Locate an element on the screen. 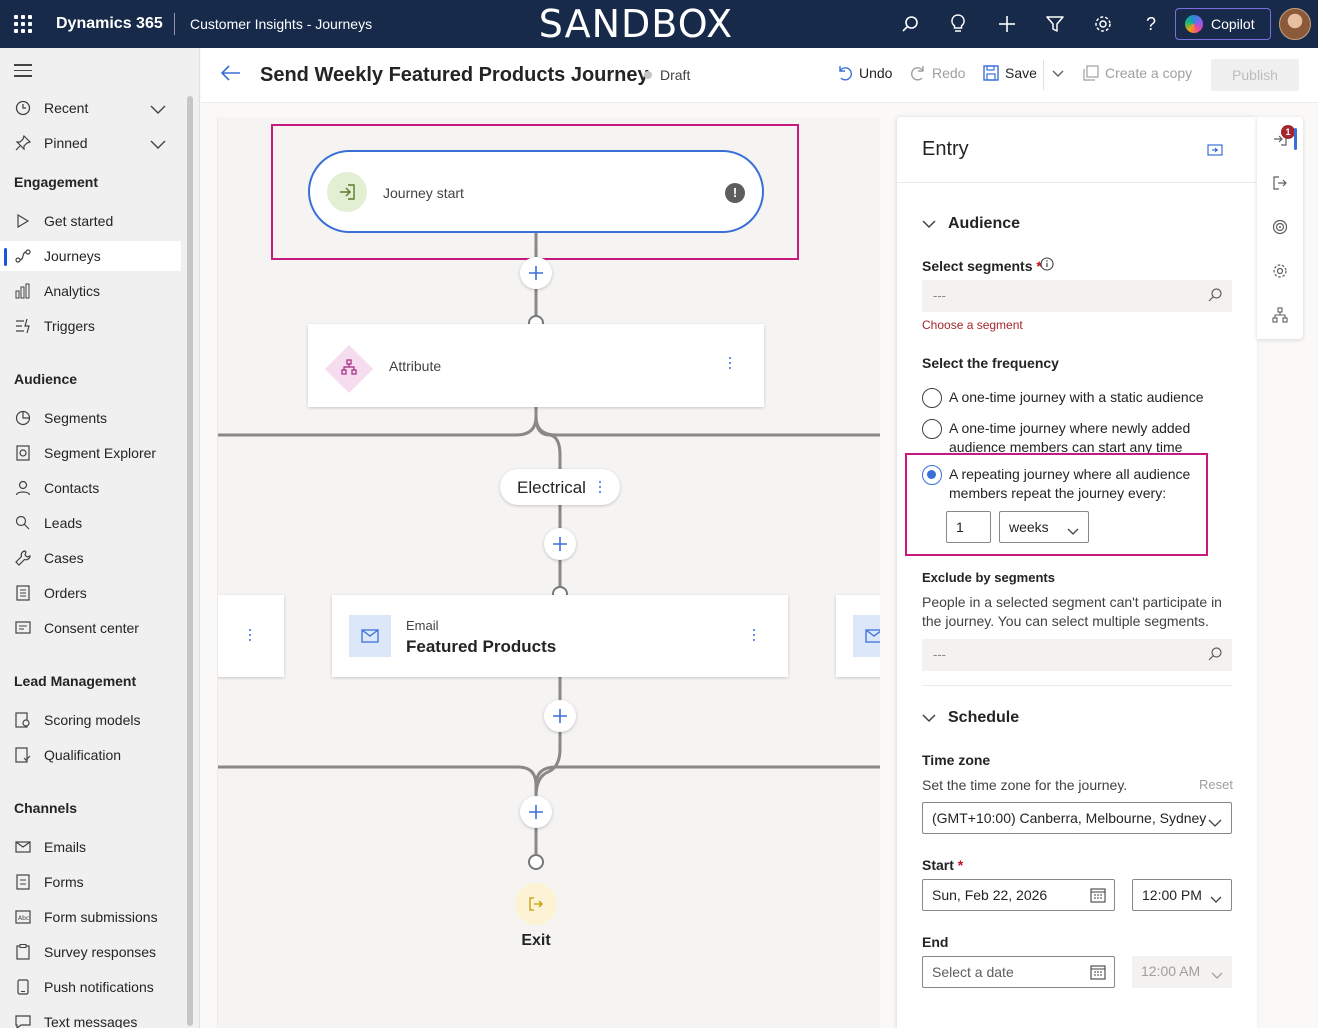  nav-item-text-messages: Text messages is located at coordinates (90, 1017).